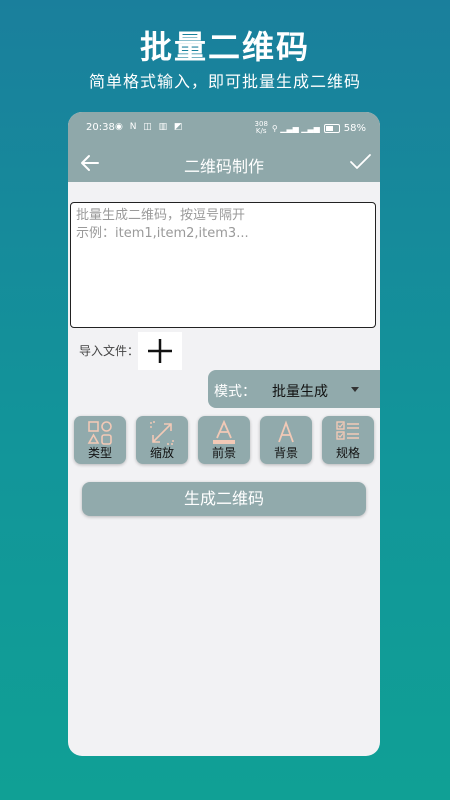  I want to click on battery-icon, so click(331, 128).